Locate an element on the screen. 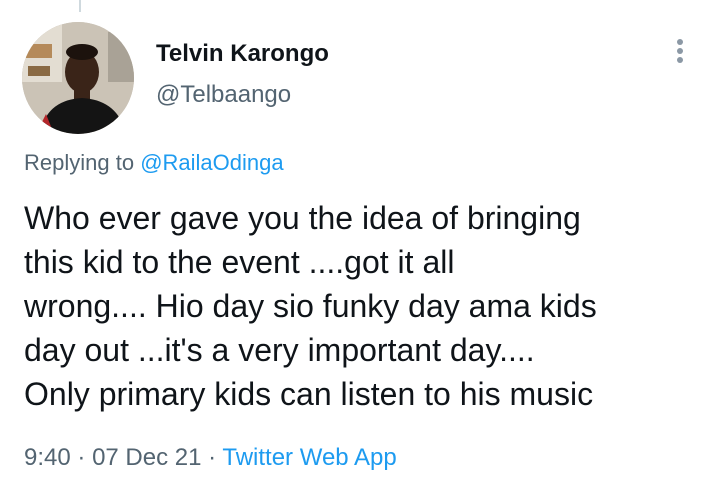 This screenshot has height=498, width=720. more-vertical-icon is located at coordinates (680, 51).